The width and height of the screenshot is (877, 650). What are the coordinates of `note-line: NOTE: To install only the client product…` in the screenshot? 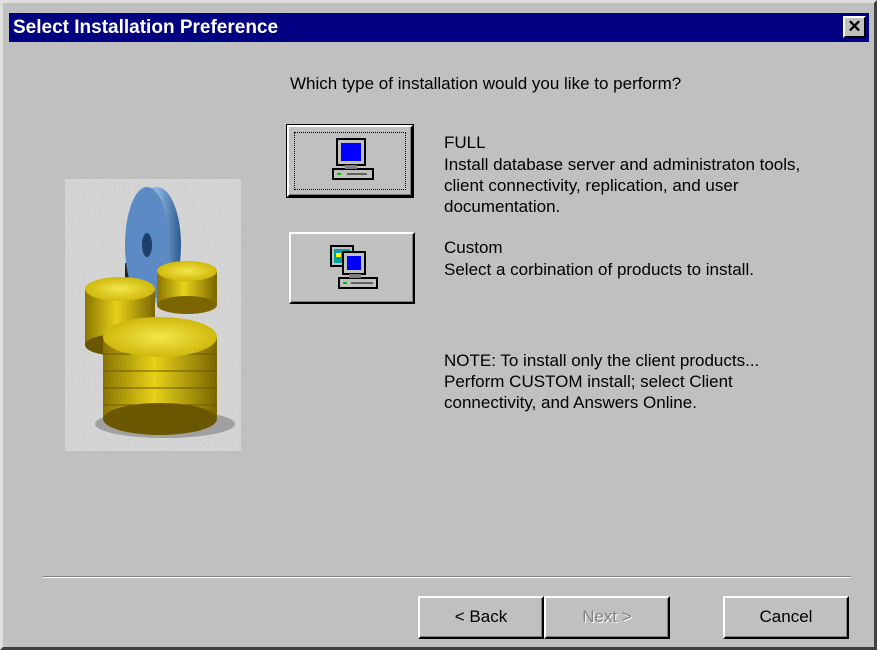 It's located at (602, 360).